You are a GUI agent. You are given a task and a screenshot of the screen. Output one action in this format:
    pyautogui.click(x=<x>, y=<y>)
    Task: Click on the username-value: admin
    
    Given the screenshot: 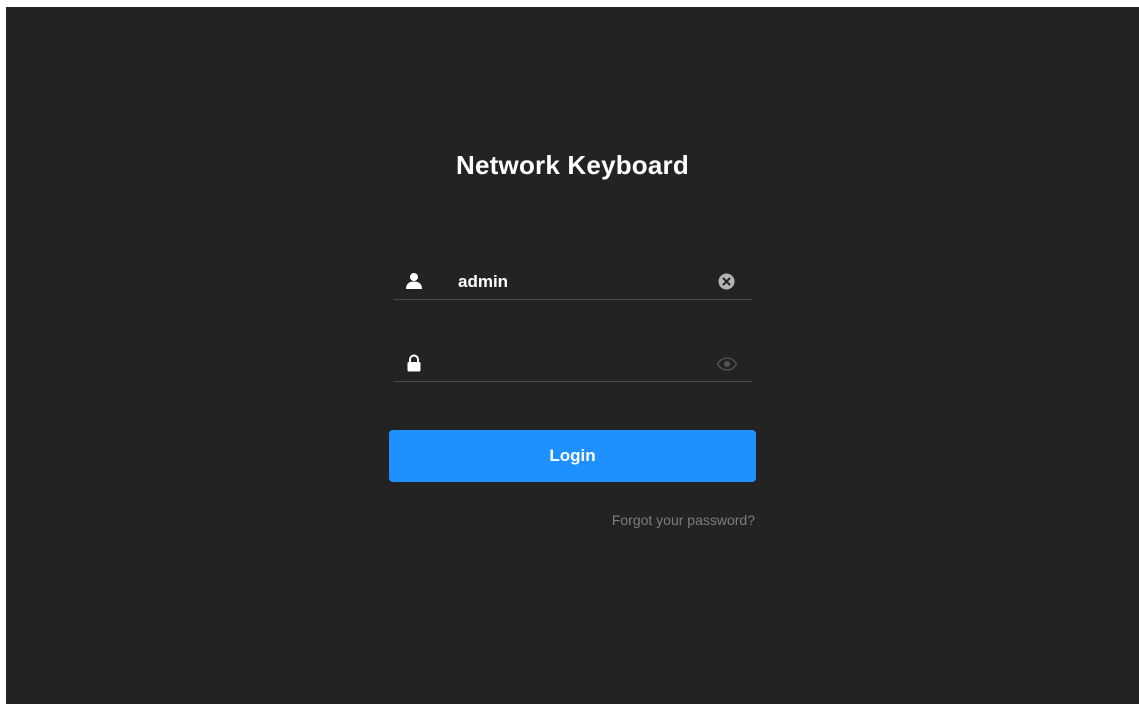 What is the action you would take?
    pyautogui.click(x=483, y=282)
    